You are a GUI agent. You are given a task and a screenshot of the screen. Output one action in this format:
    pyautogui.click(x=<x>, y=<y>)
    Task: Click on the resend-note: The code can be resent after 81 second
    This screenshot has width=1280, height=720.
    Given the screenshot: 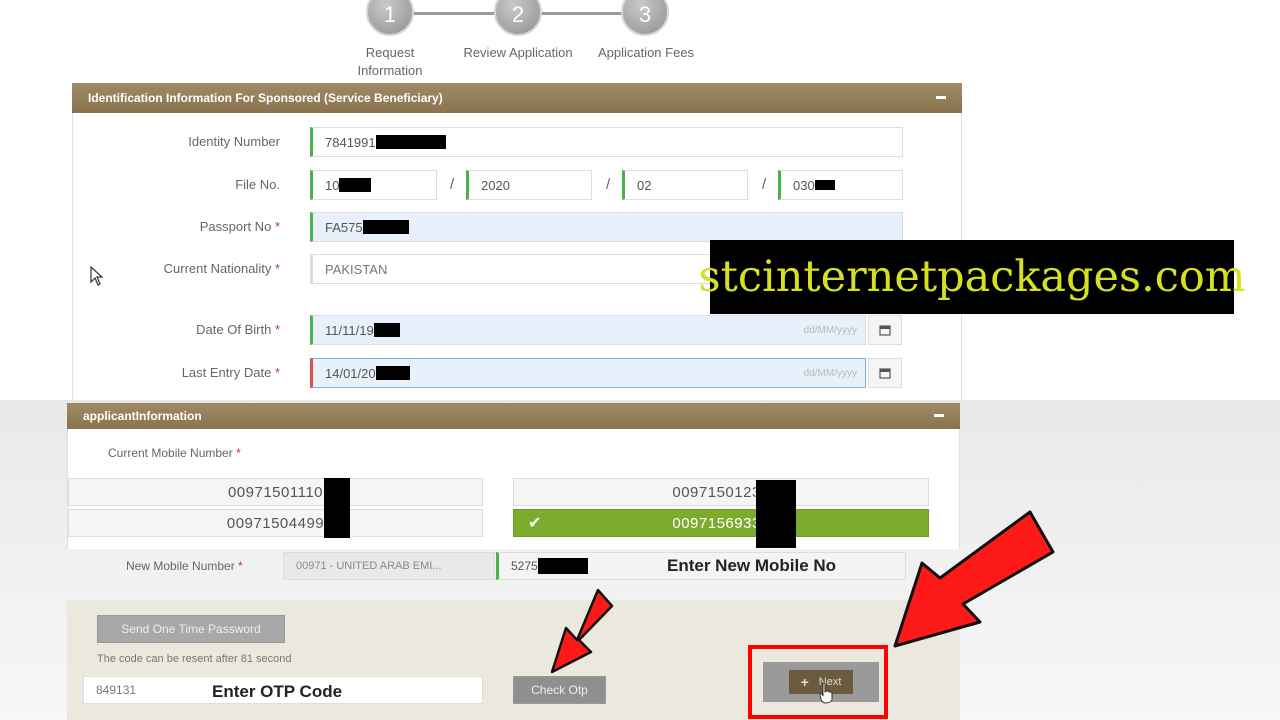 What is the action you would take?
    pyautogui.click(x=194, y=659)
    